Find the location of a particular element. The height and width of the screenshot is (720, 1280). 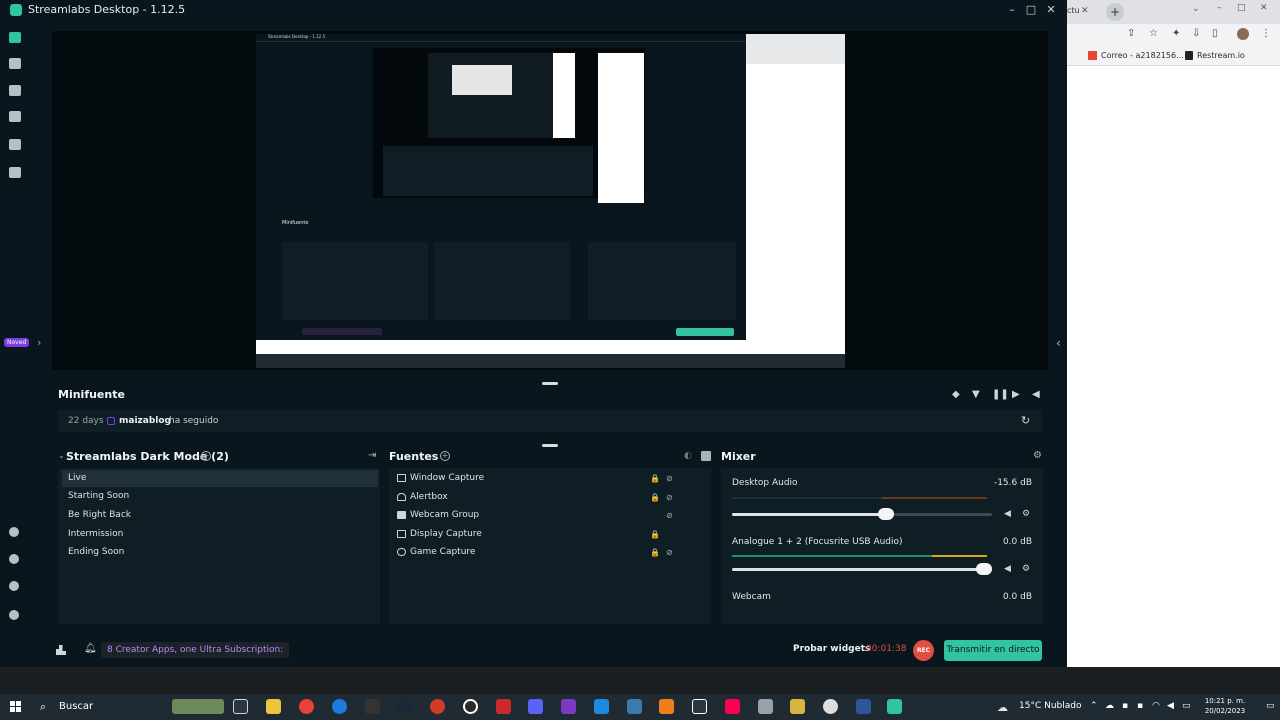

system-clock: 10:21 p. m. 20/02/2023 is located at coordinates (1225, 706).